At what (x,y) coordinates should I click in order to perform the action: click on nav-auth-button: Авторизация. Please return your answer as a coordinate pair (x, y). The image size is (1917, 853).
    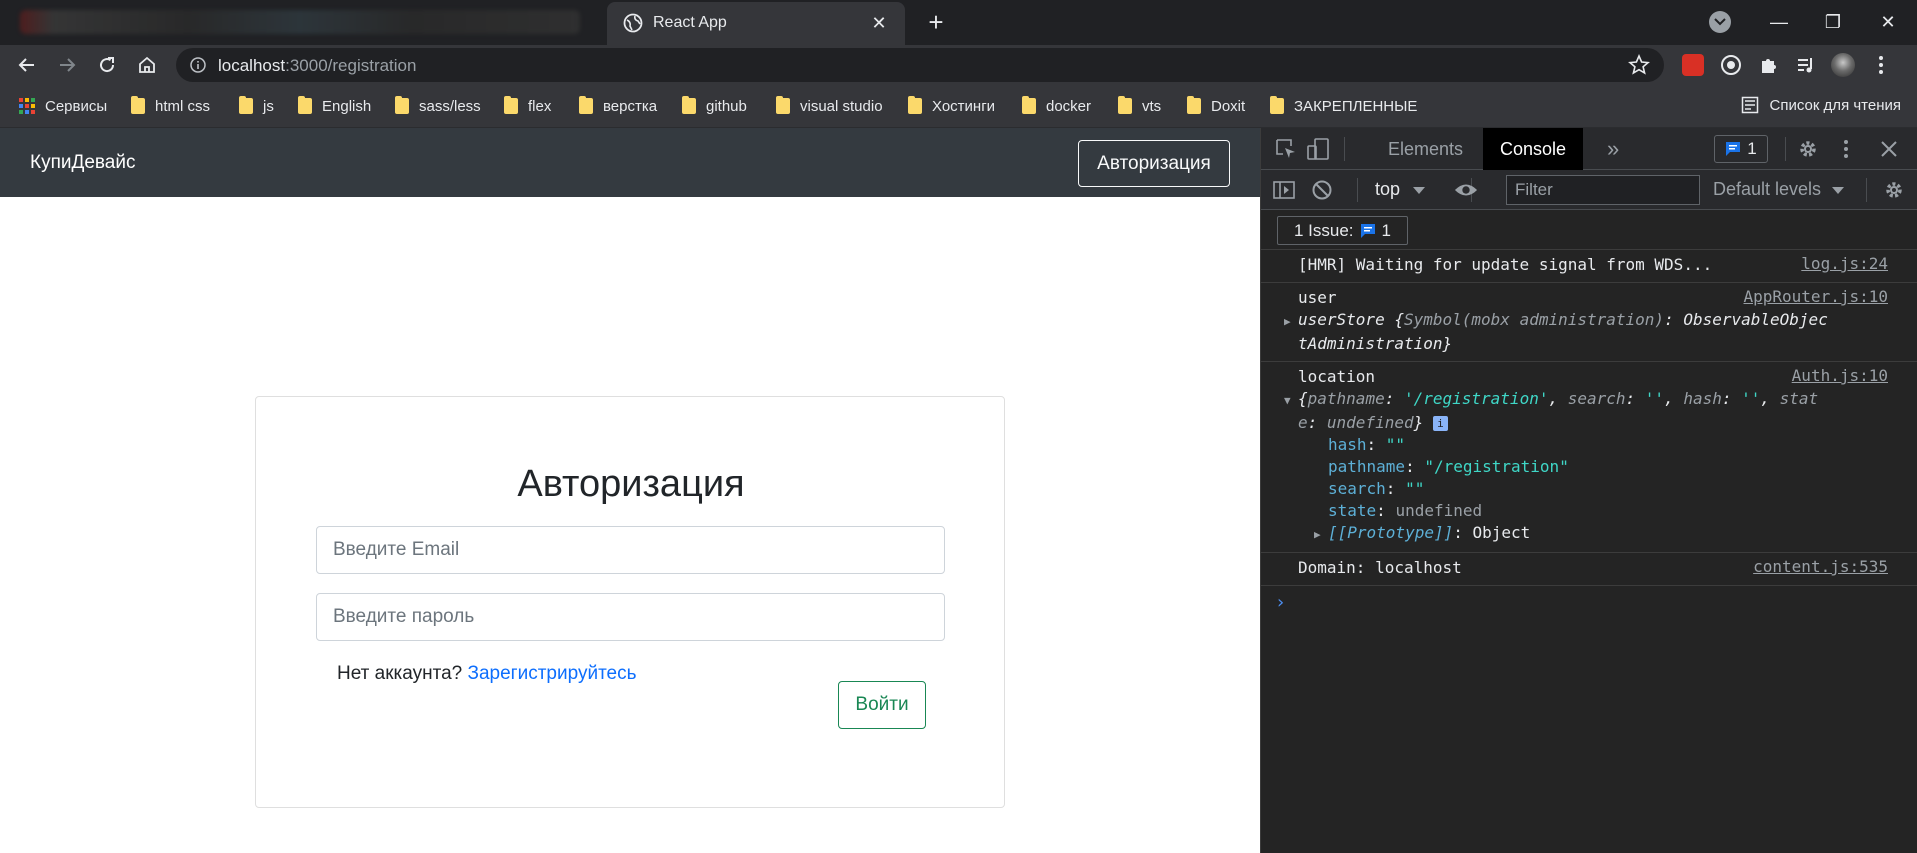
    Looking at the image, I should click on (1154, 163).